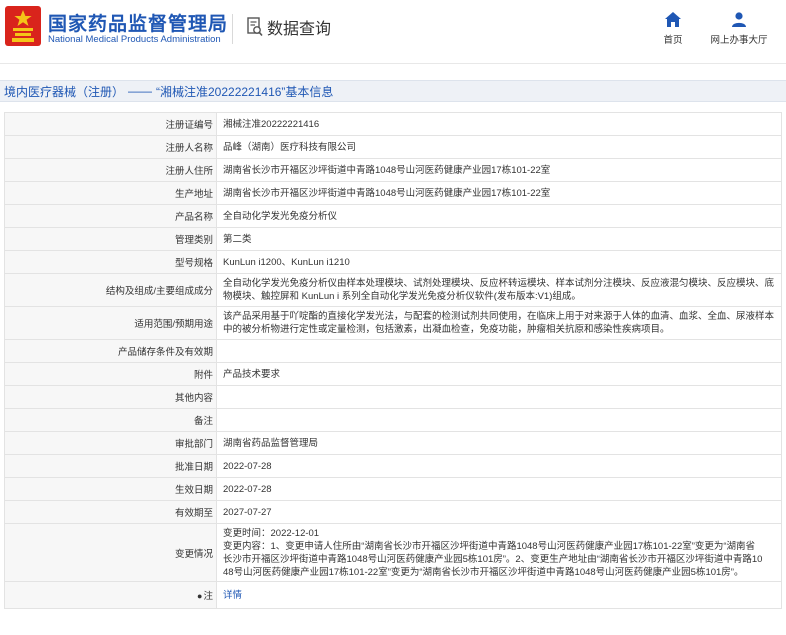 The height and width of the screenshot is (635, 786). Describe the element at coordinates (499, 193) in the screenshot. I see `field-value-production-address: 湖南省长沙市开福区沙坪街道中青路1048号山河医药健康产业园17栋101-22室` at that location.